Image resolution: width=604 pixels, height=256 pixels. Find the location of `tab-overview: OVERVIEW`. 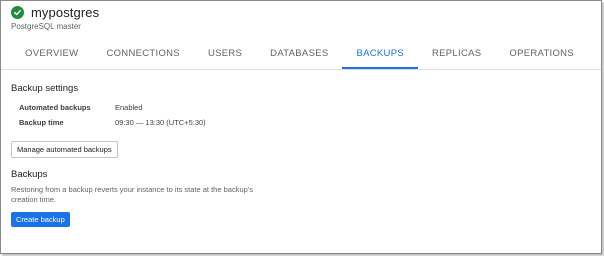

tab-overview: OVERVIEW is located at coordinates (51, 54).